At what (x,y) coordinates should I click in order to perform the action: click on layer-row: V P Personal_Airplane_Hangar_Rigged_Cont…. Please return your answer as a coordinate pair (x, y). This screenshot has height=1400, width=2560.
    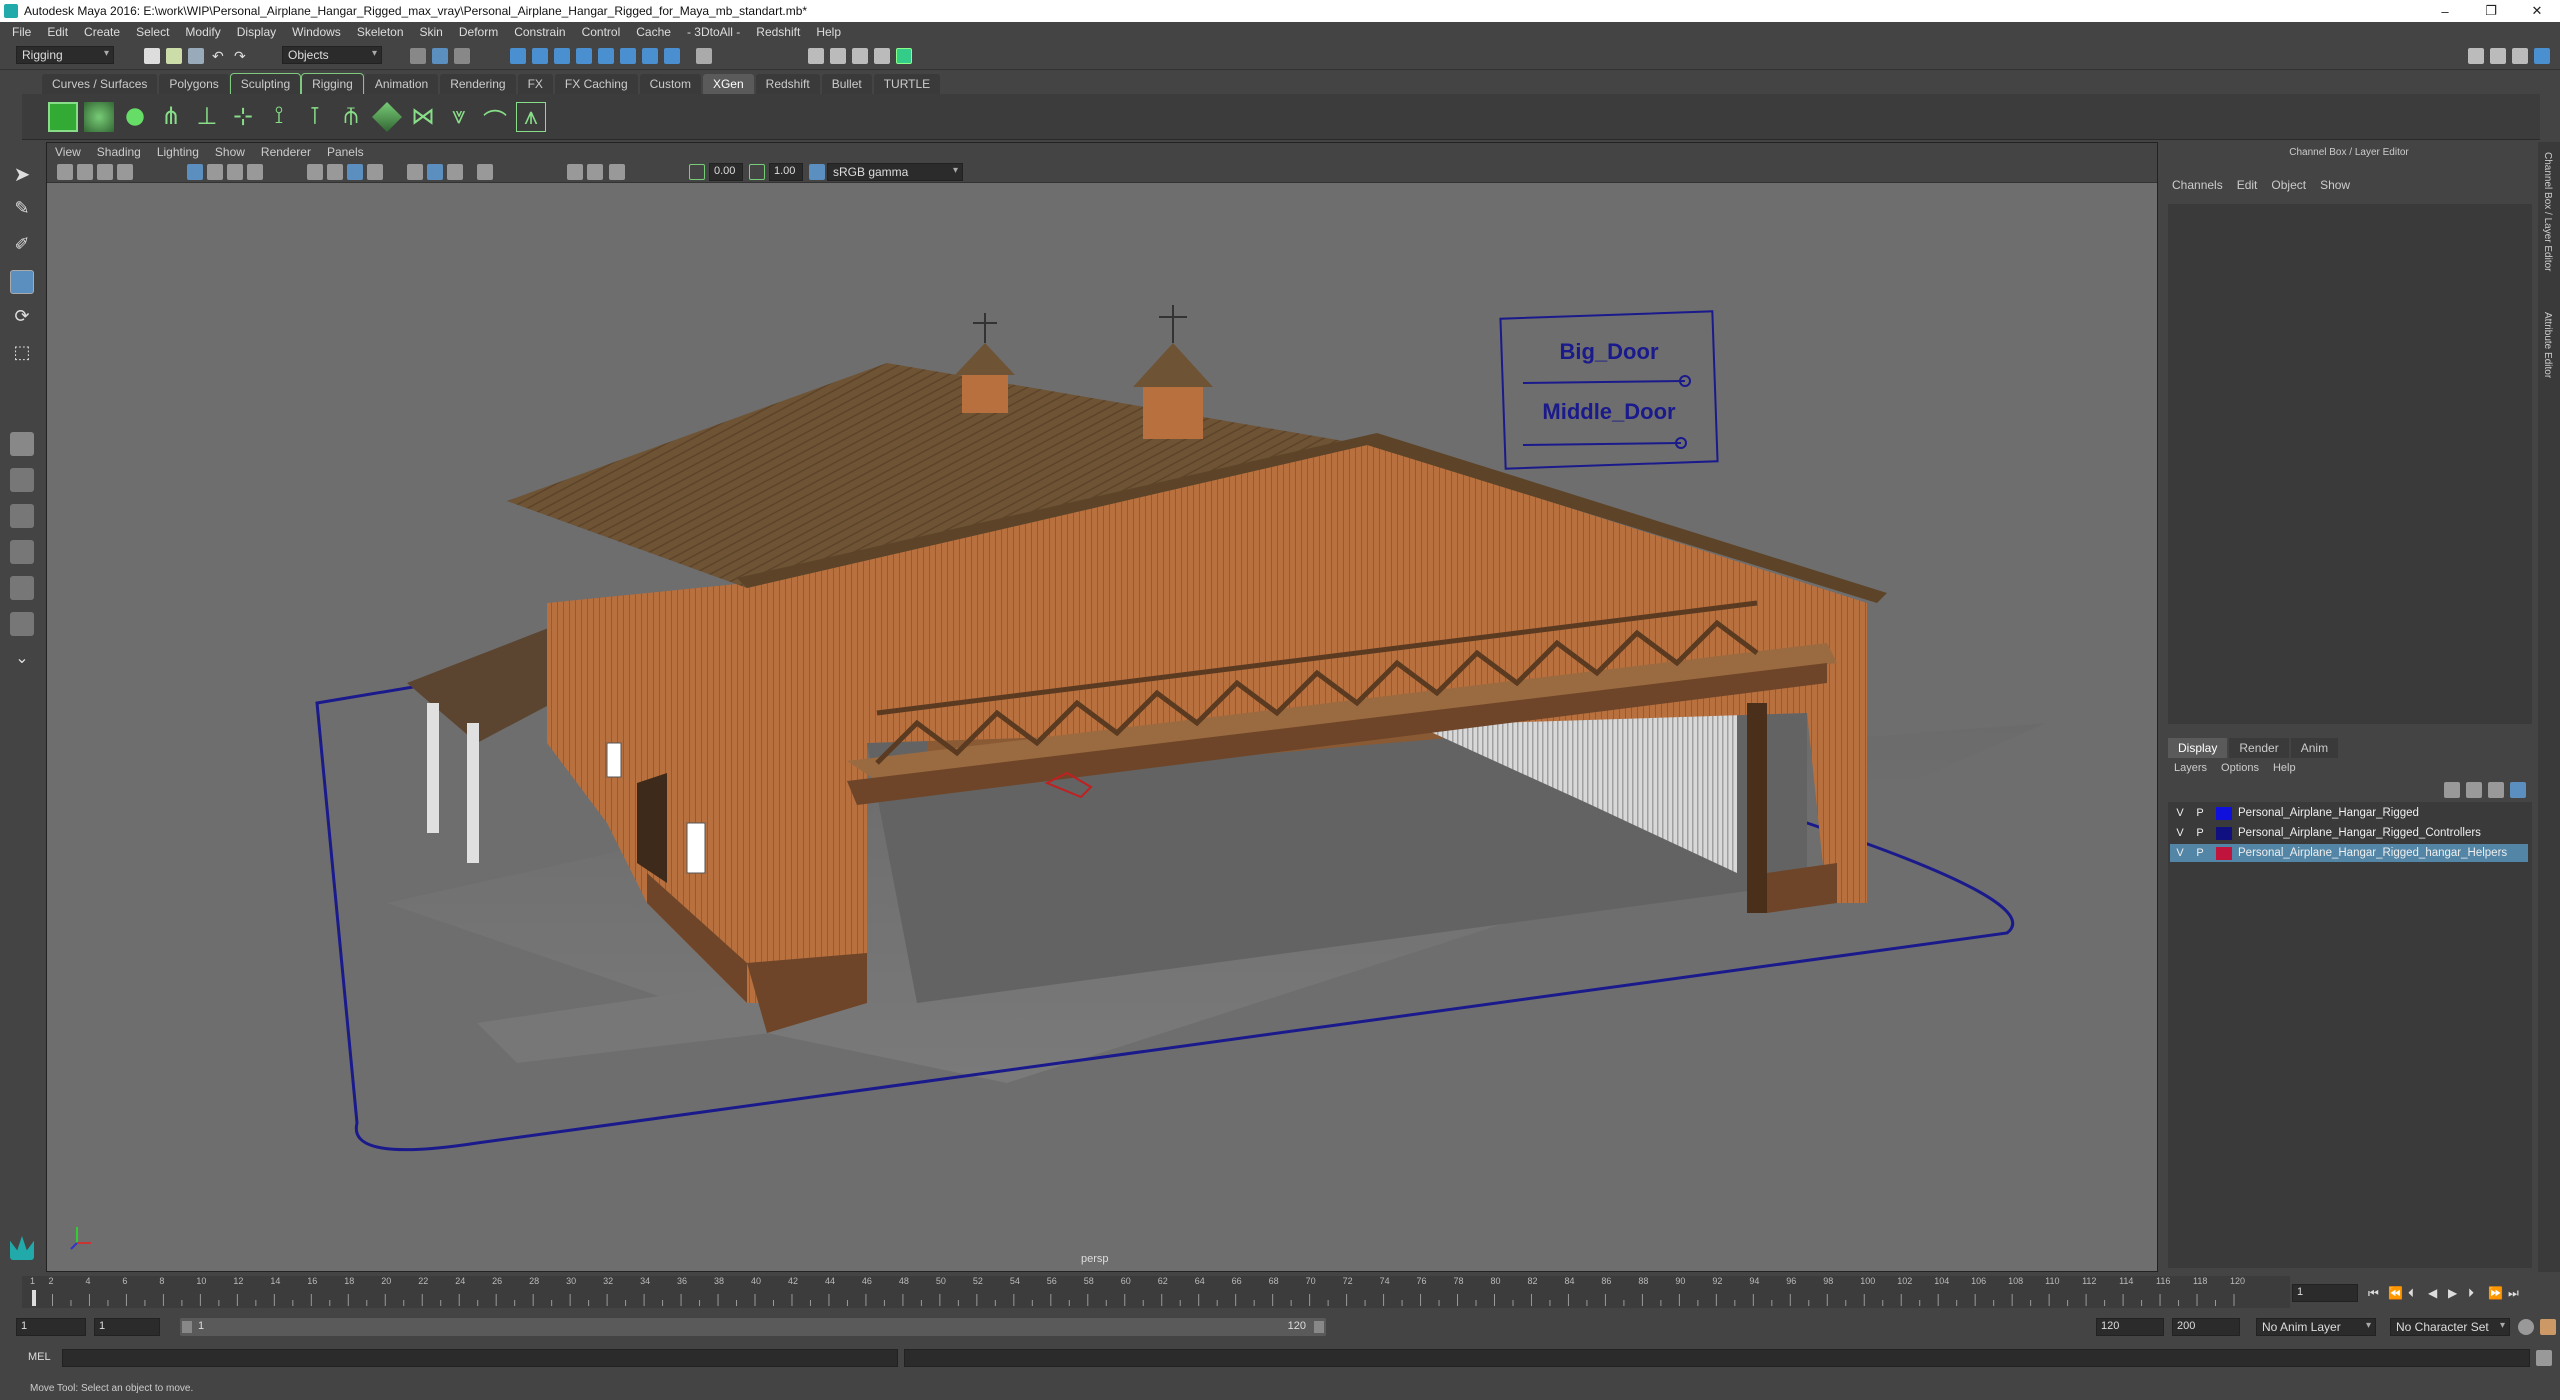
    Looking at the image, I should click on (2349, 833).